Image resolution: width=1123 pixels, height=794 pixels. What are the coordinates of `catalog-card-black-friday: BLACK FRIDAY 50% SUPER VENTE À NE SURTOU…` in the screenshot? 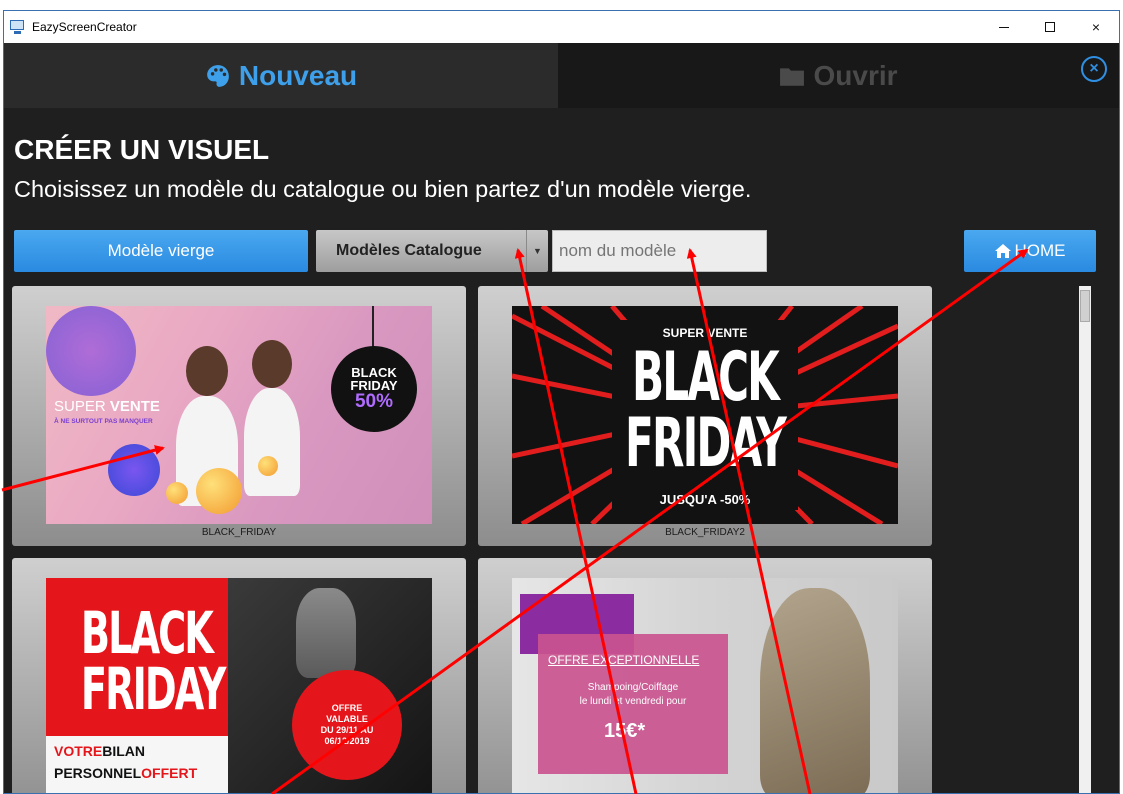 It's located at (239, 416).